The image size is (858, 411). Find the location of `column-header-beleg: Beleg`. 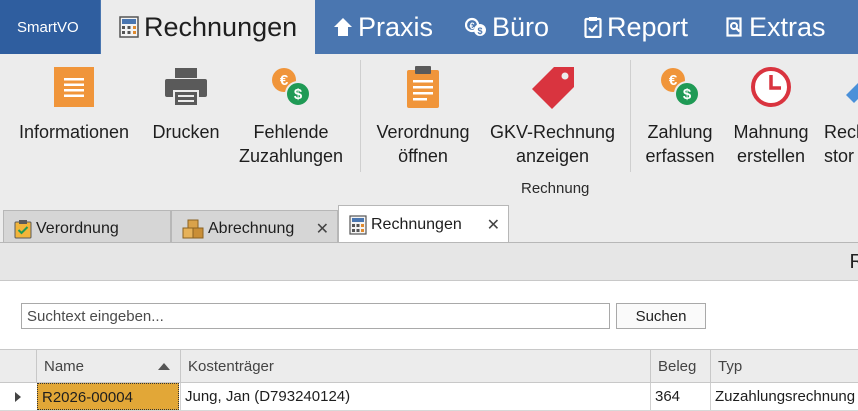

column-header-beleg: Beleg is located at coordinates (680, 366).